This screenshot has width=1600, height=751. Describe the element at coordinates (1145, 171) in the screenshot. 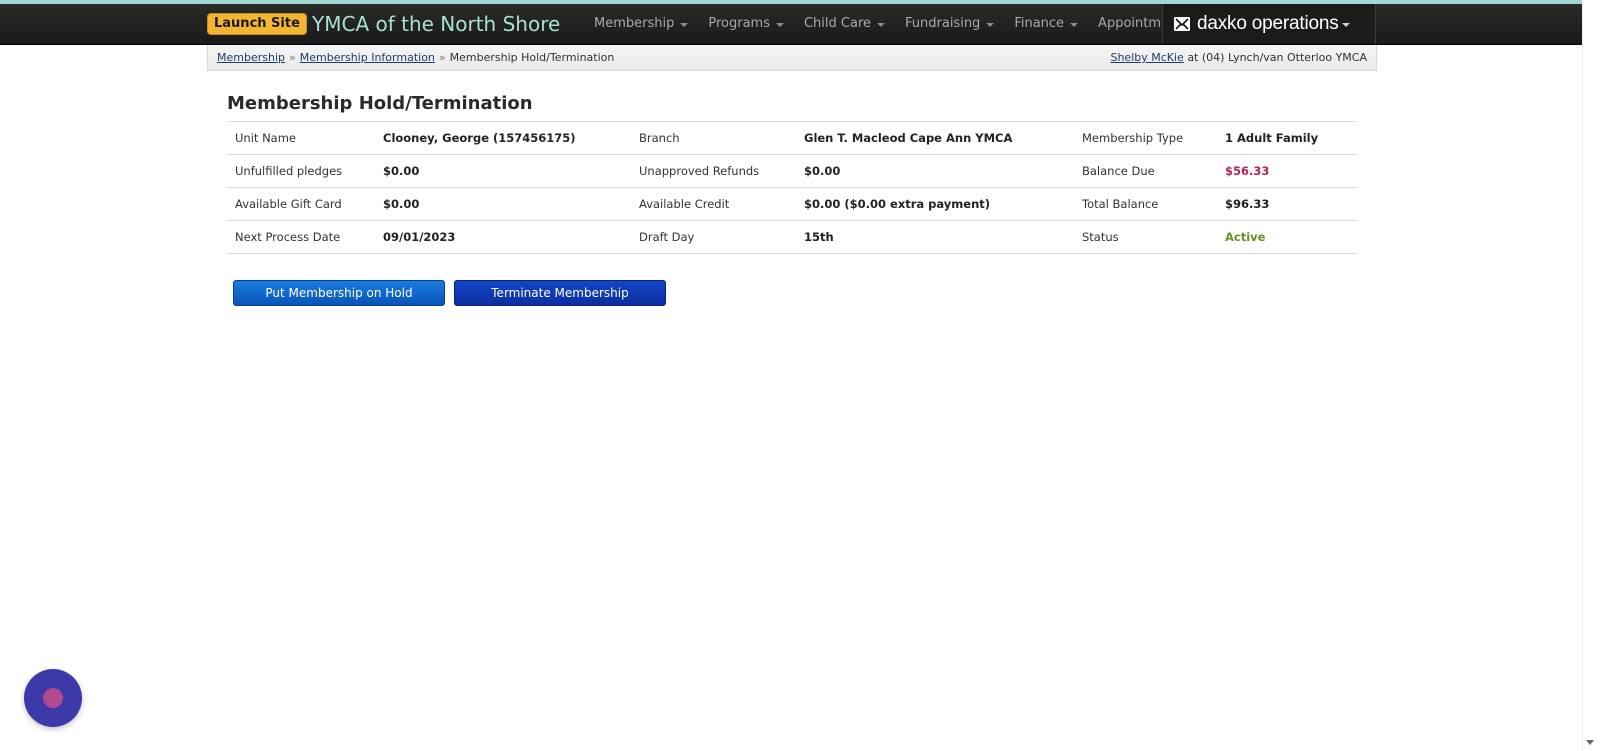

I see `balance-due-label: Balance Due` at that location.